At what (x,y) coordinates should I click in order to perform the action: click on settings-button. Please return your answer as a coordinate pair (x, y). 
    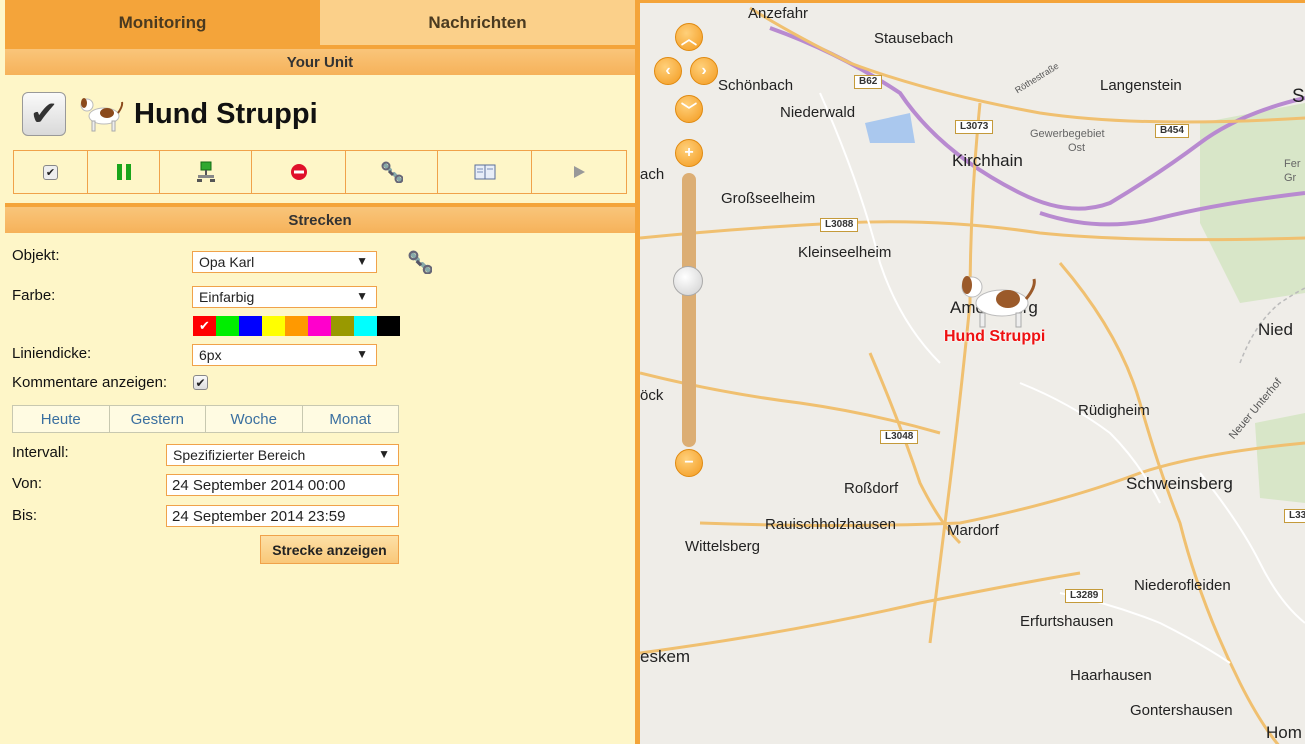
    Looking at the image, I should click on (392, 172).